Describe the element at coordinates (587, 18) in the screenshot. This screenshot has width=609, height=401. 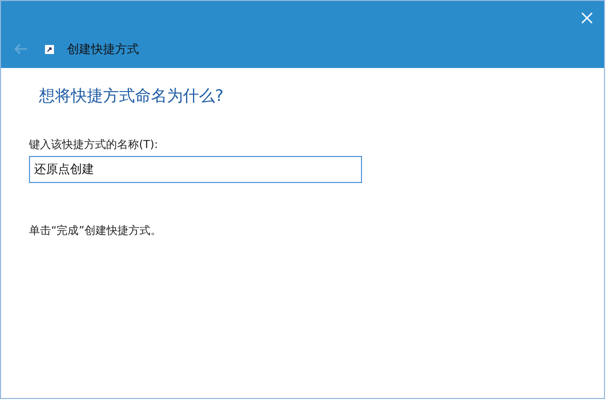
I see `close-icon` at that location.